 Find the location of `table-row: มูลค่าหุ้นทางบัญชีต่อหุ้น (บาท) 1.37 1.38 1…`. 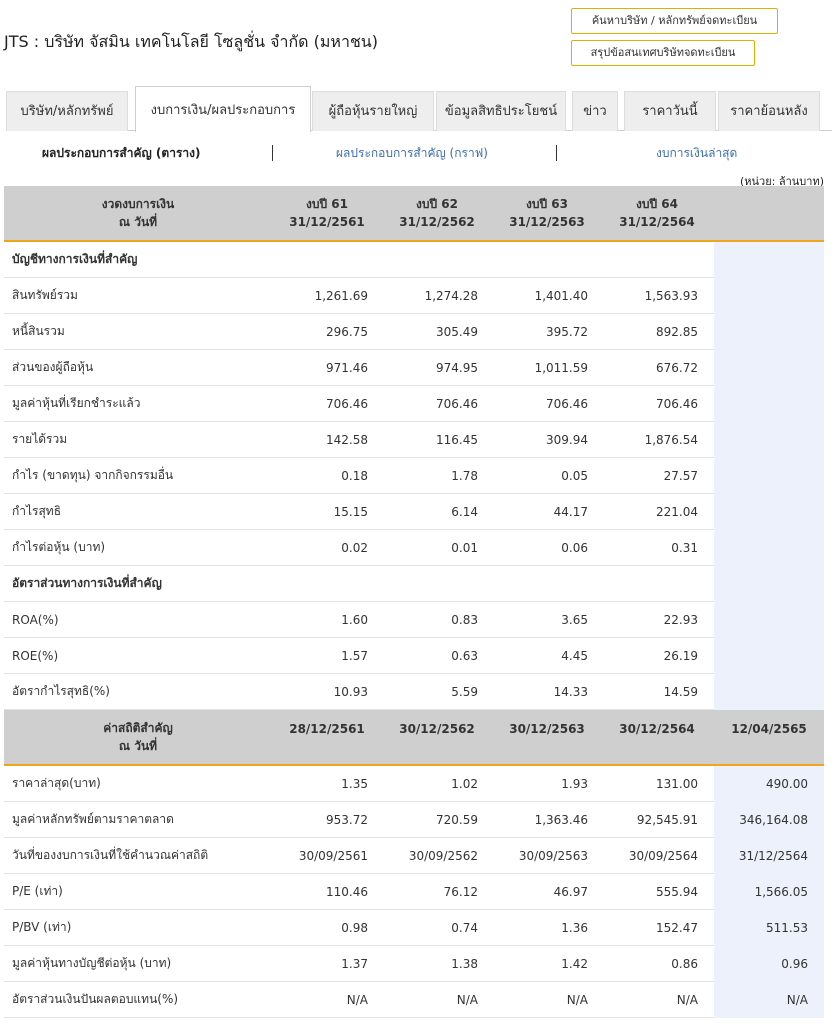

table-row: มูลค่าหุ้นทางบัญชีต่อหุ้น (บาท) 1.37 1.38 1… is located at coordinates (414, 964).